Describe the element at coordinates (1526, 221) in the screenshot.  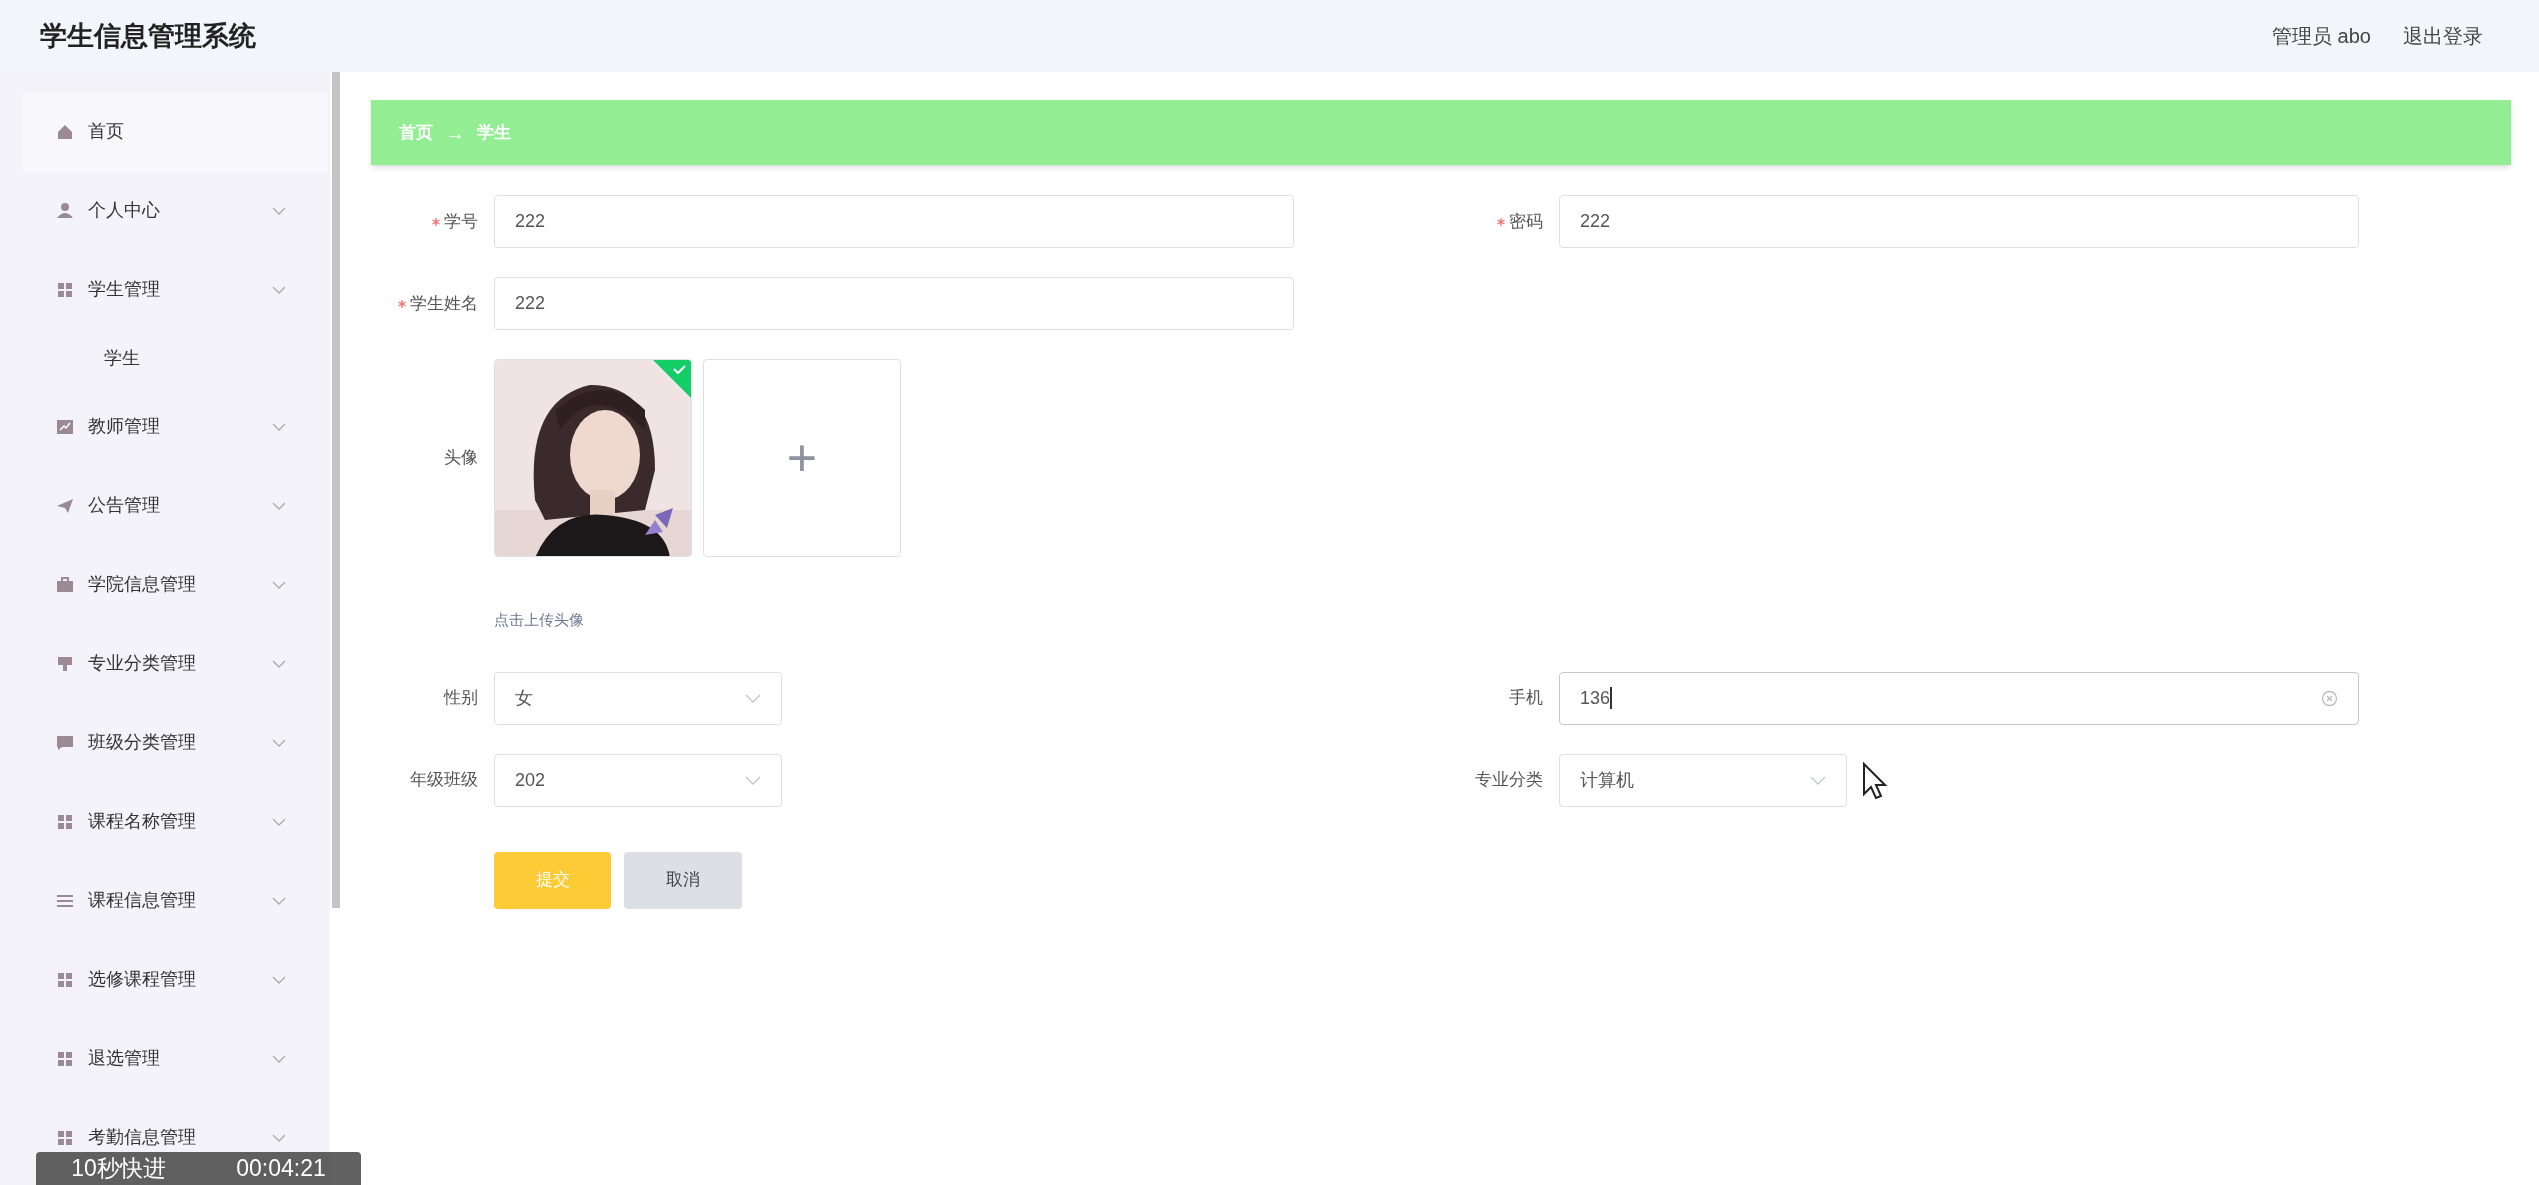
I see `field-label: 密码` at that location.